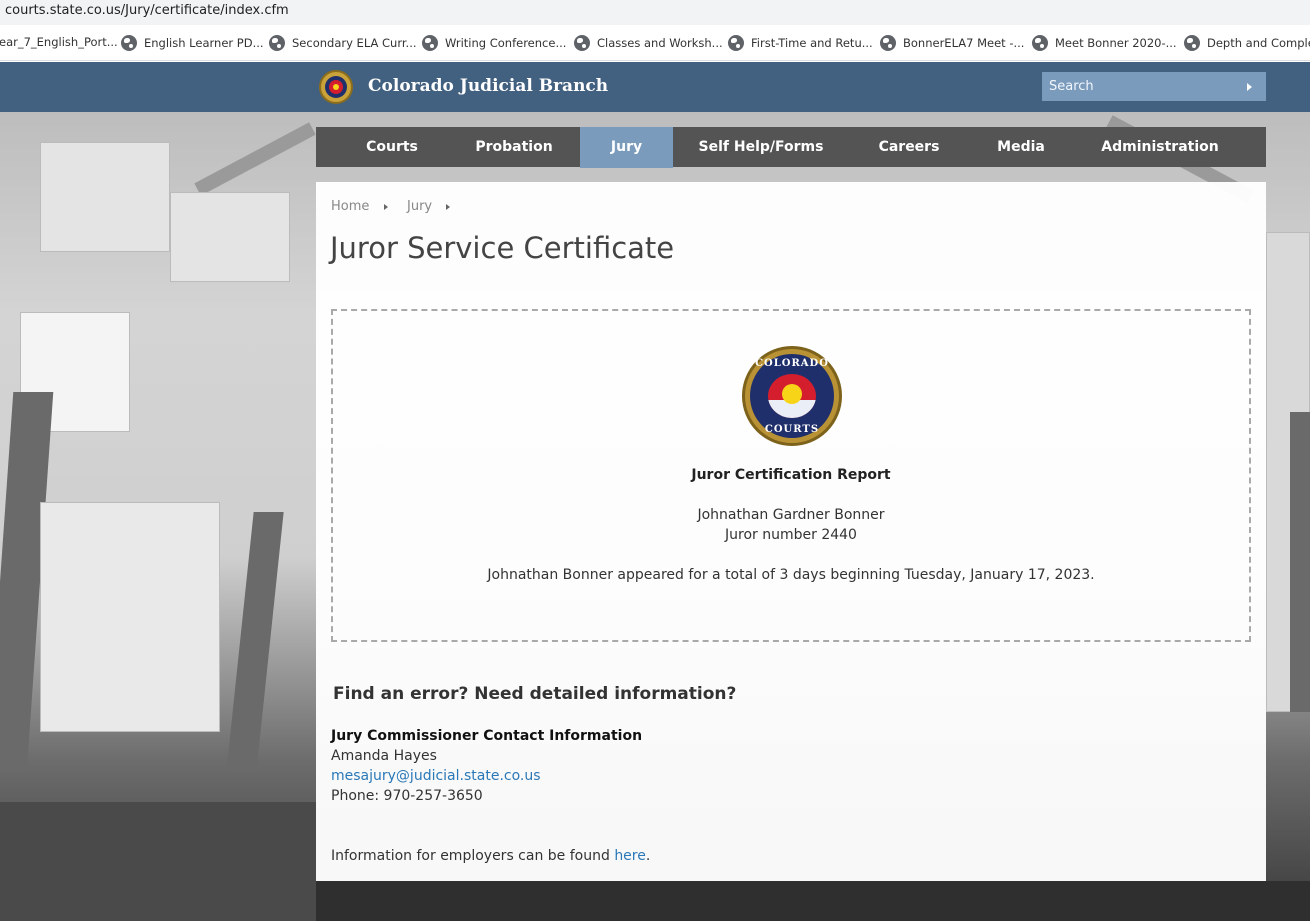 Image resolution: width=1310 pixels, height=921 pixels. I want to click on certificate-heading: Juror Certification Report, so click(791, 475).